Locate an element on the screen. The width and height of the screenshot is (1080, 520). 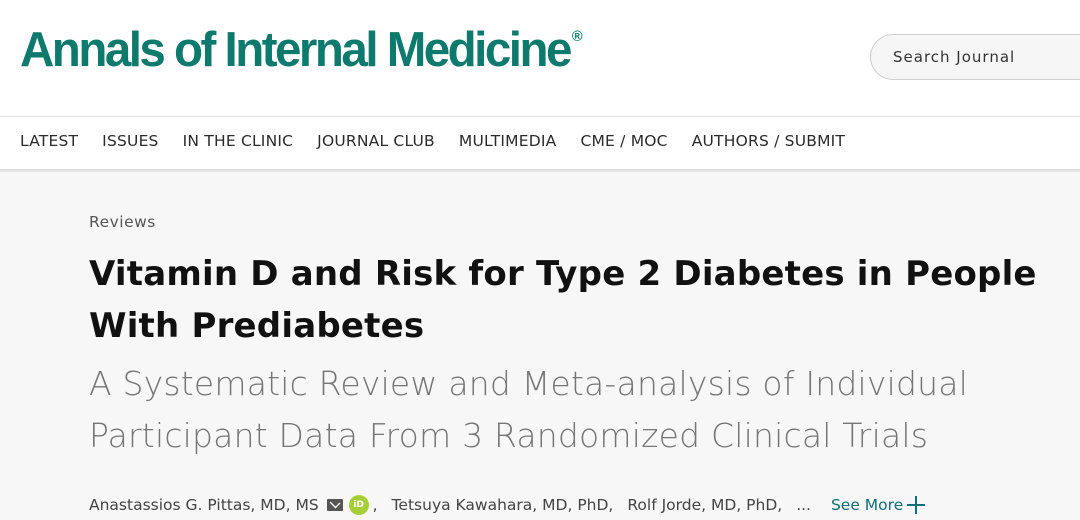
author-link: Rolf Jorde, MD, PhD, is located at coordinates (704, 505).